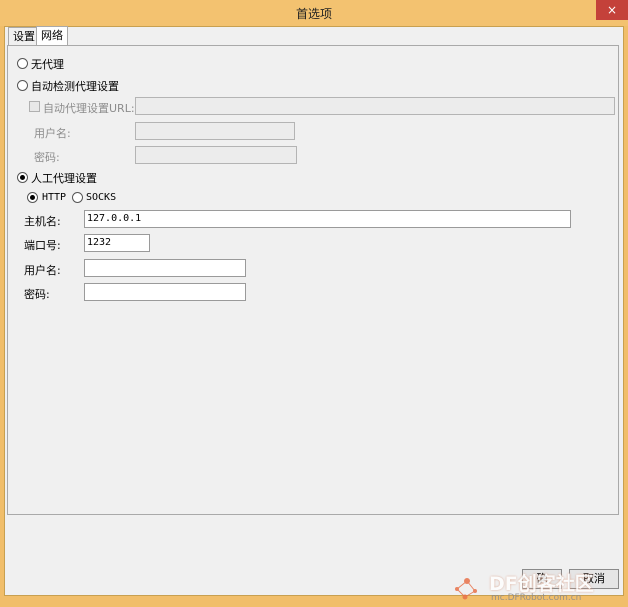 This screenshot has width=628, height=607. Describe the element at coordinates (34, 106) in the screenshot. I see `auto-config-url-checkbox` at that location.